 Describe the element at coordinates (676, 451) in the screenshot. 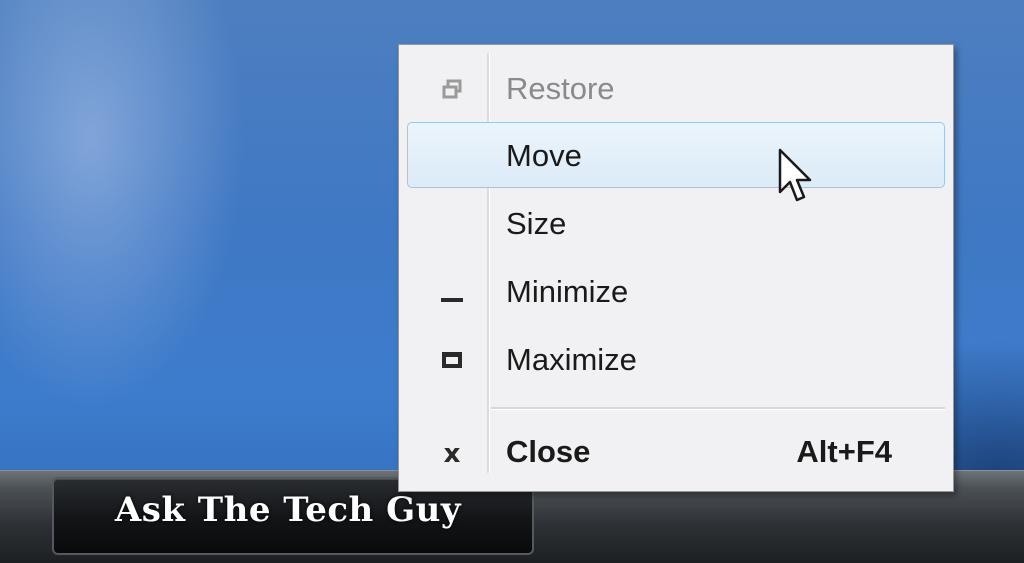

I see `menu-item-close: x Close Alt+F4` at that location.